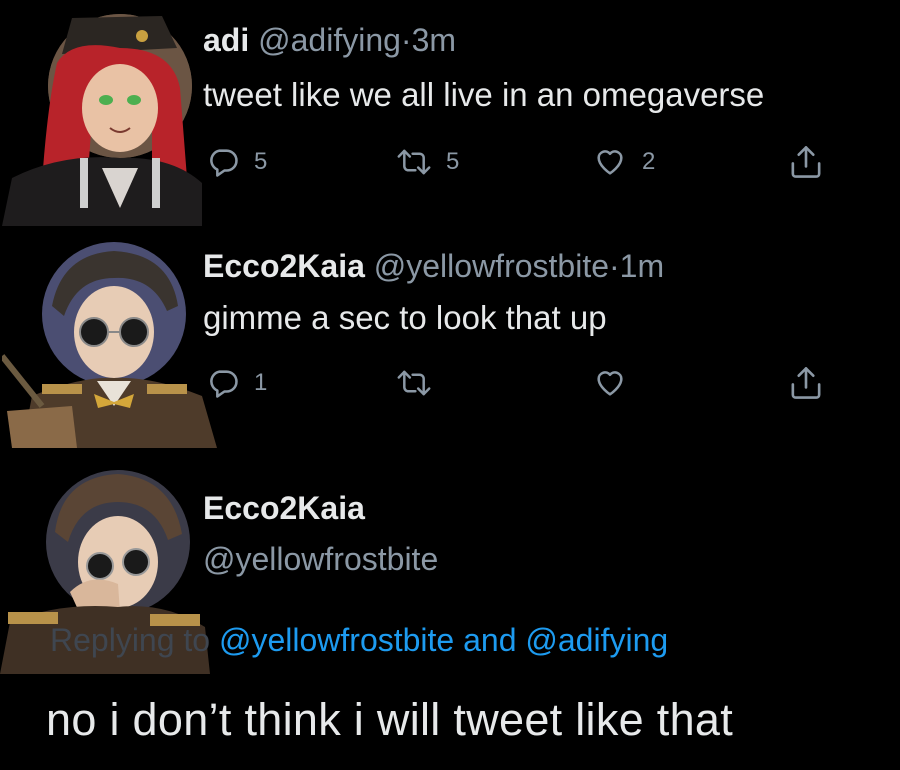 The width and height of the screenshot is (900, 770). What do you see at coordinates (405, 317) in the screenshot?
I see `tweet-text: gimme a sec to look that up` at bounding box center [405, 317].